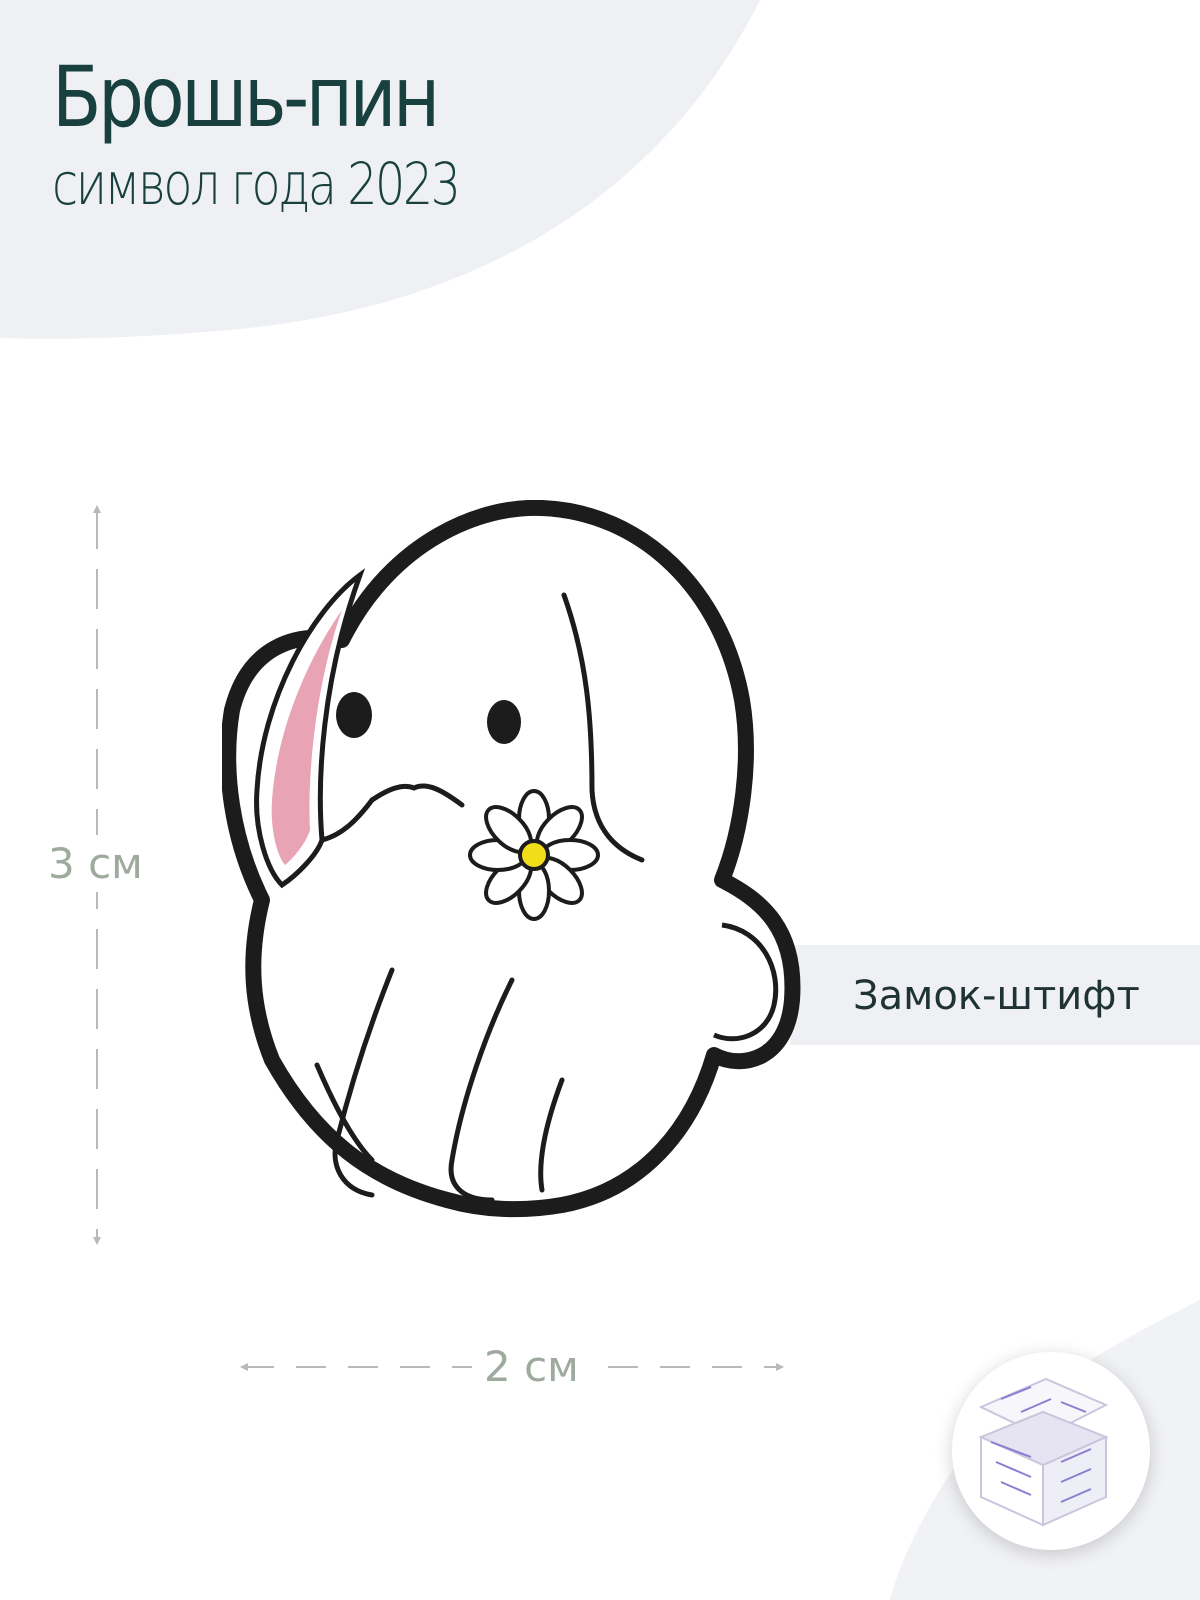  What do you see at coordinates (1043, 1452) in the screenshot?
I see `gift-box-icon` at bounding box center [1043, 1452].